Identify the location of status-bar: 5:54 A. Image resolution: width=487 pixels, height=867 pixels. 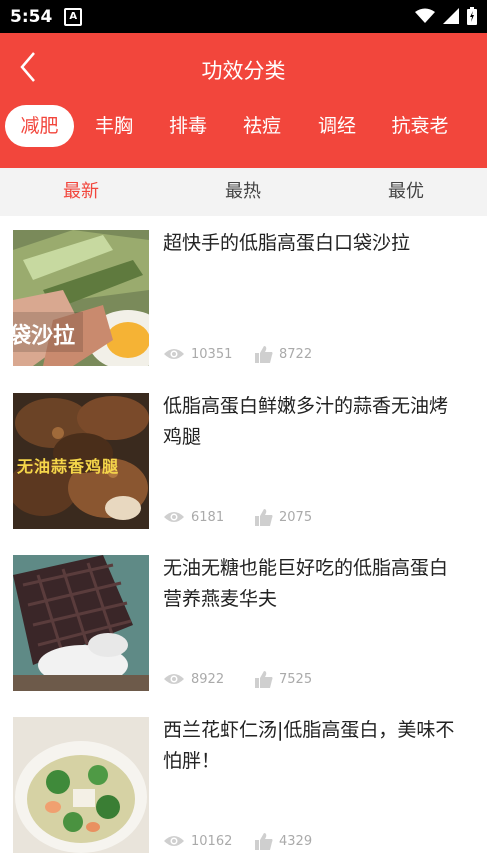
(243, 16).